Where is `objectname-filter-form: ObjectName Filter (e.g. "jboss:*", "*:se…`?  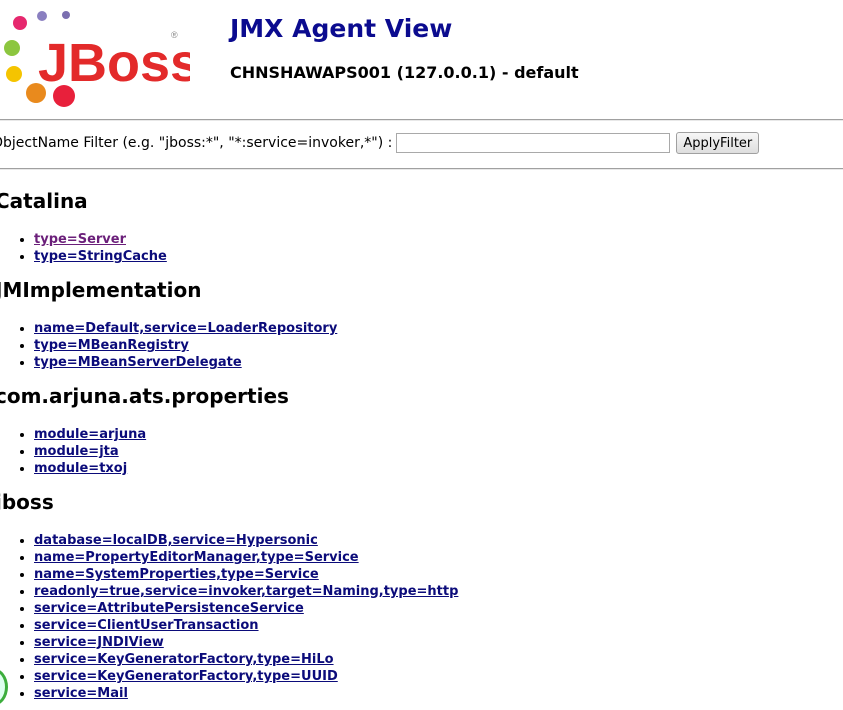 objectname-filter-form: ObjectName Filter (e.g. "jboss:*", "*:se… is located at coordinates (380, 143).